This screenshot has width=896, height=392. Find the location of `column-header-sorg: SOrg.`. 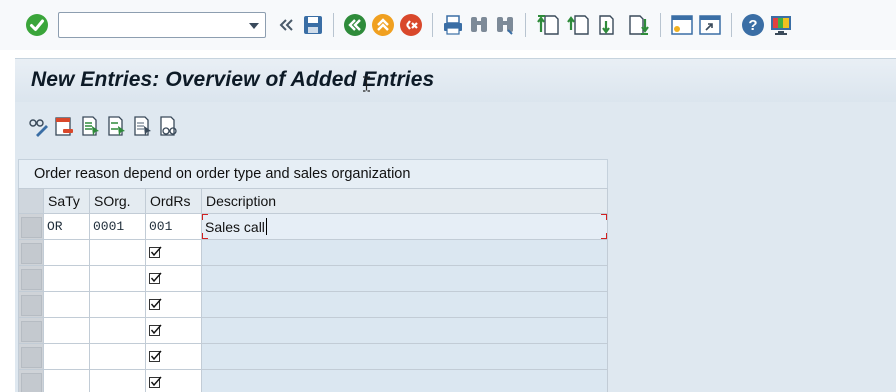

column-header-sorg: SOrg. is located at coordinates (117, 201).